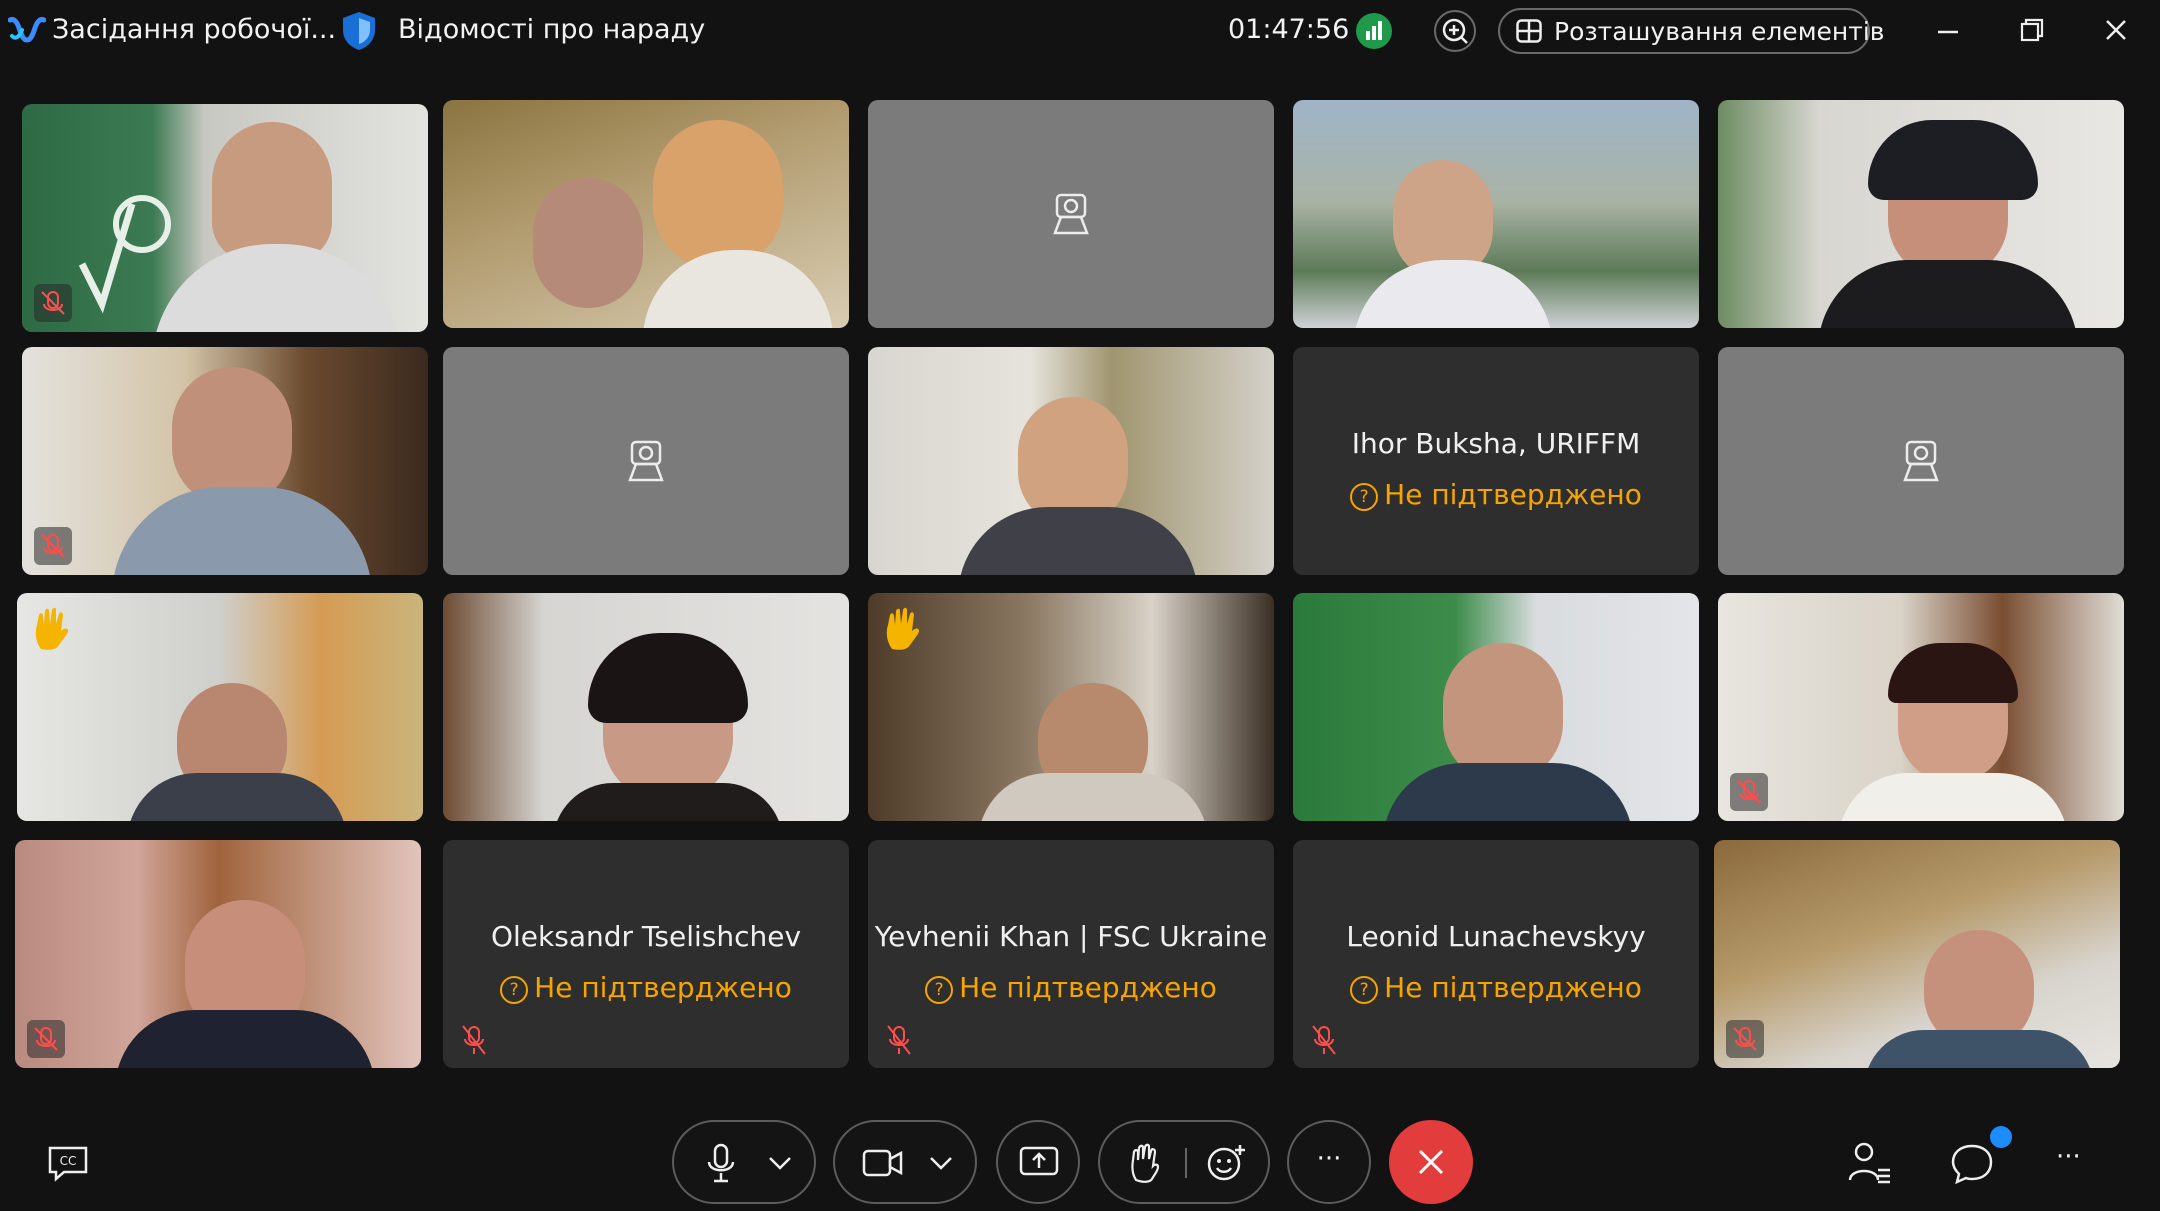  I want to click on chat-notification-badge, so click(2001, 1137).